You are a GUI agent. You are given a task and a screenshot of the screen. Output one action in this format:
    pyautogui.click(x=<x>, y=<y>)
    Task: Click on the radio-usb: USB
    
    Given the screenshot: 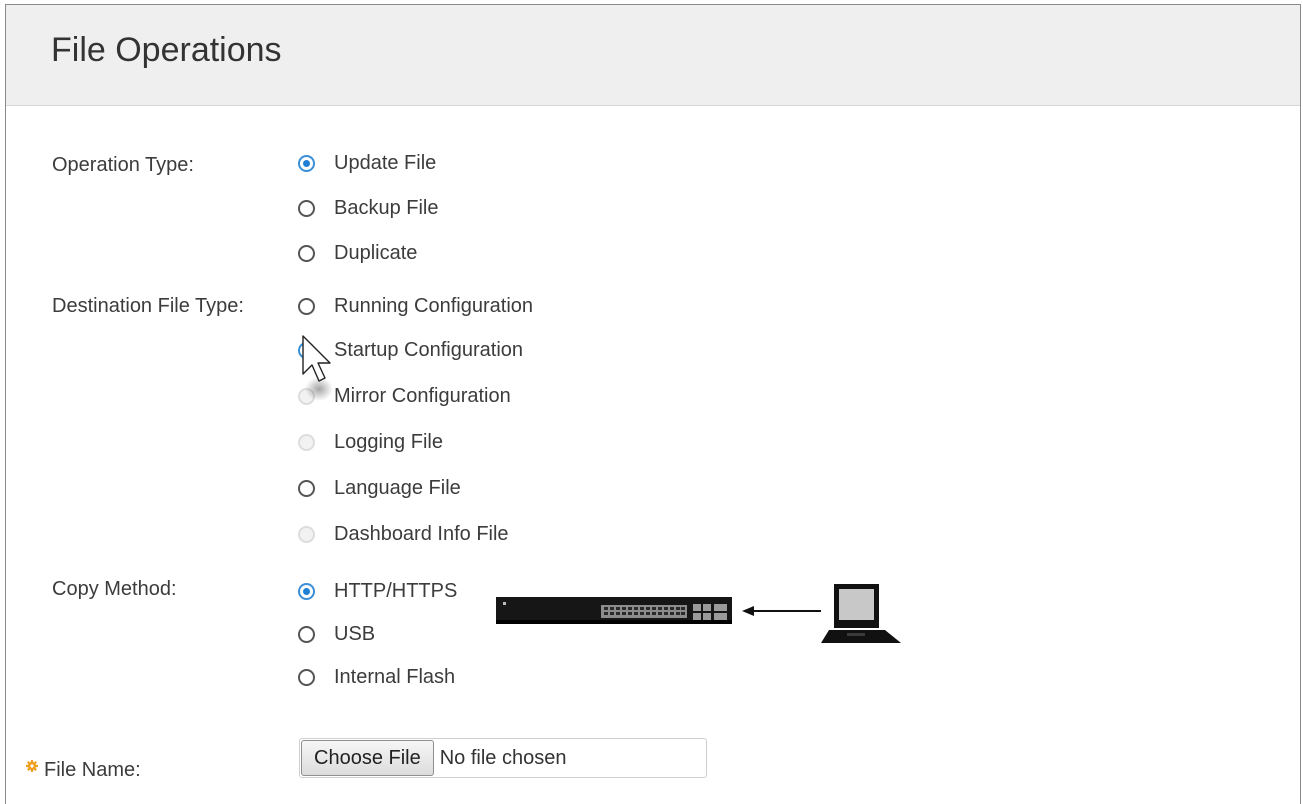 What is the action you would take?
    pyautogui.click(x=336, y=634)
    